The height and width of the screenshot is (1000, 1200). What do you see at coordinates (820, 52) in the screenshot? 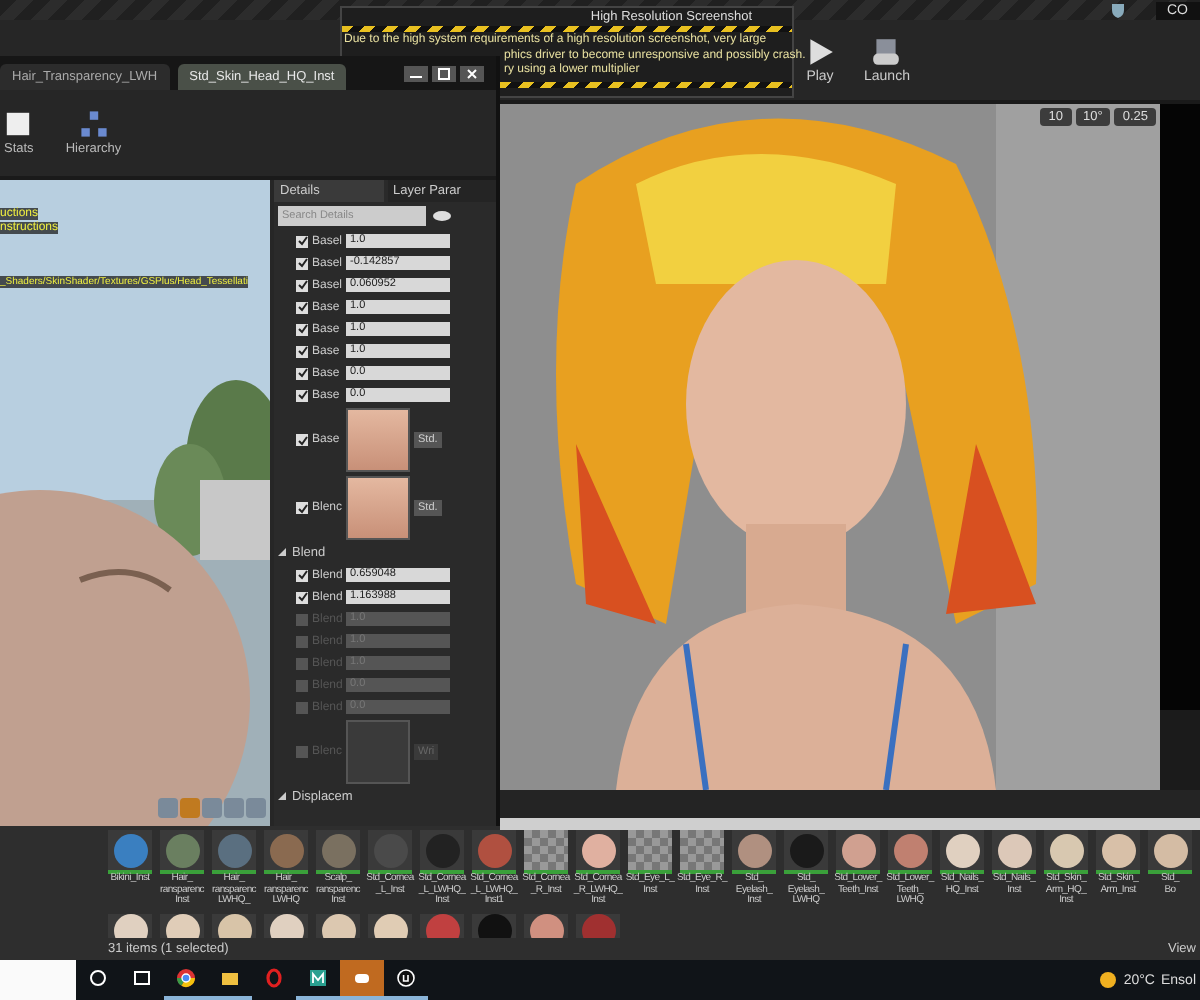
I see `play-icon` at bounding box center [820, 52].